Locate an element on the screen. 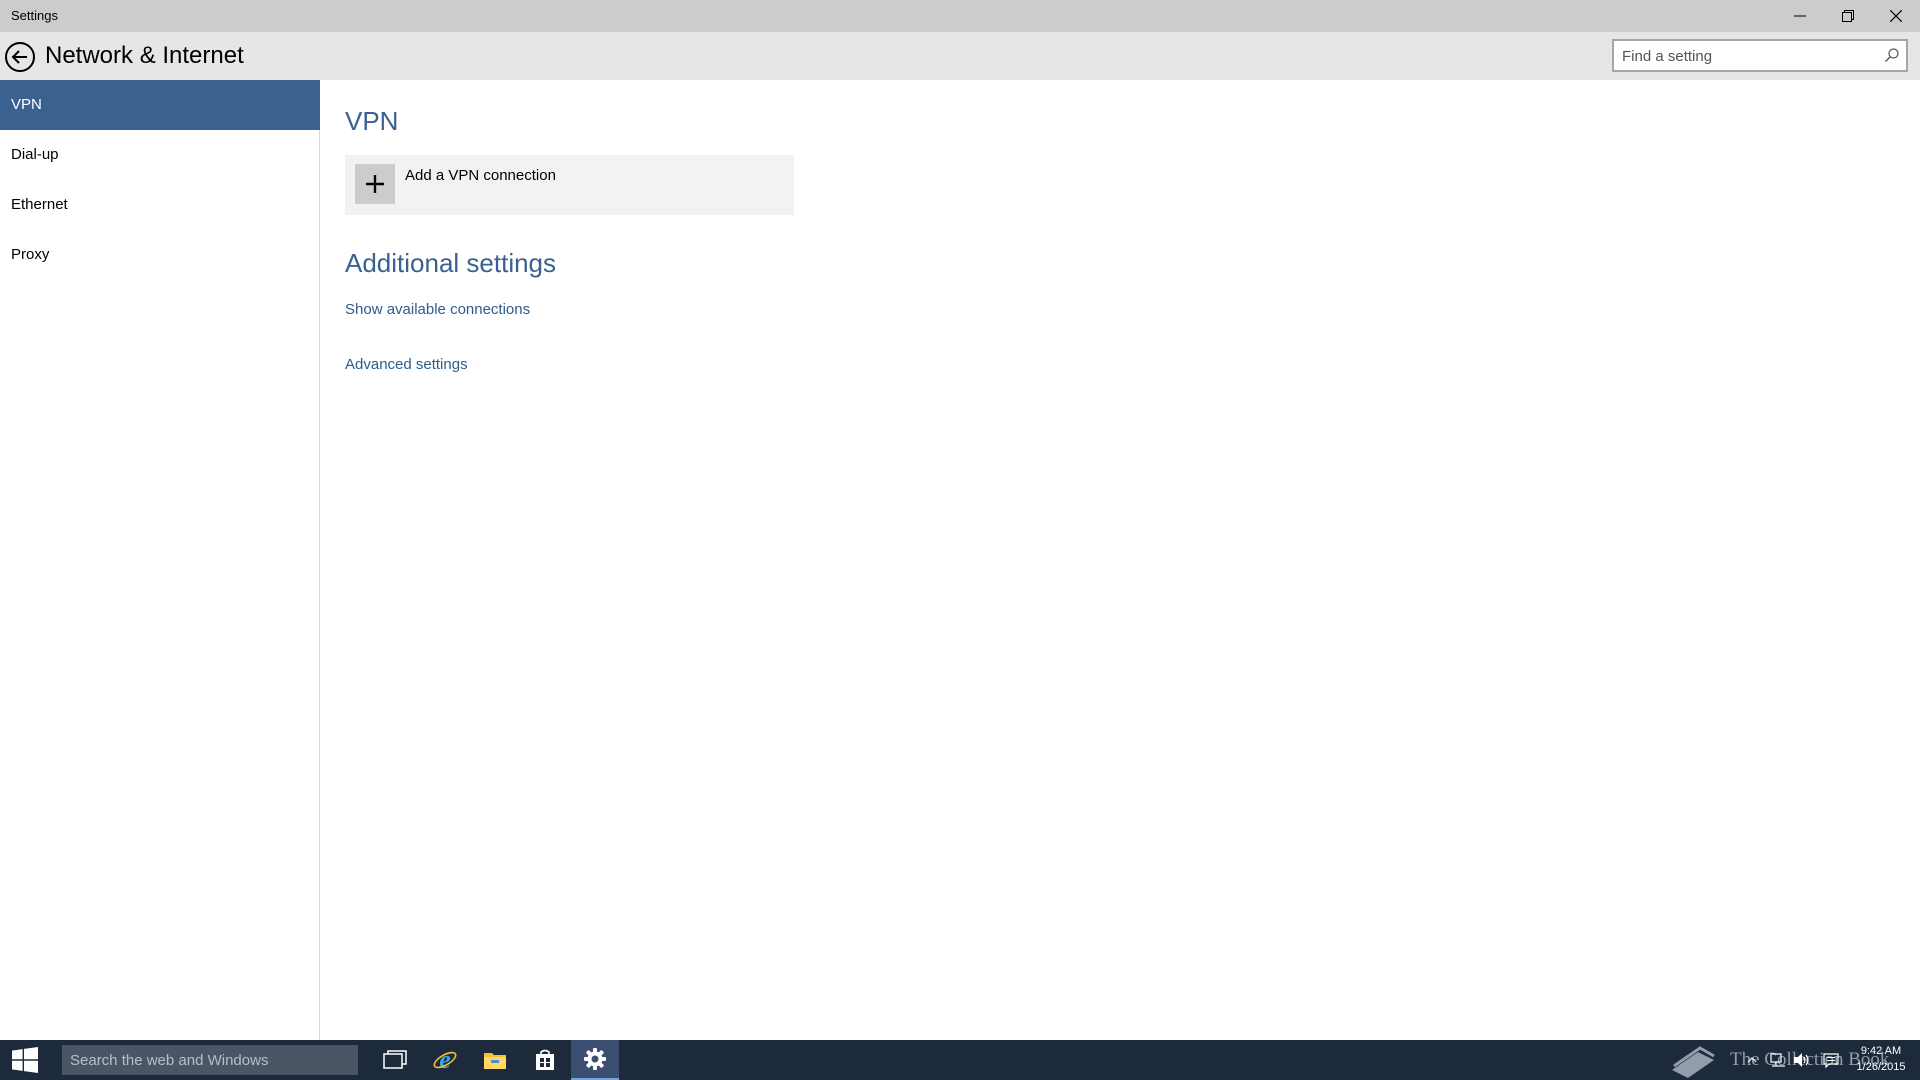 Image resolution: width=1920 pixels, height=1080 pixels. network-icon is located at coordinates (1777, 1060).